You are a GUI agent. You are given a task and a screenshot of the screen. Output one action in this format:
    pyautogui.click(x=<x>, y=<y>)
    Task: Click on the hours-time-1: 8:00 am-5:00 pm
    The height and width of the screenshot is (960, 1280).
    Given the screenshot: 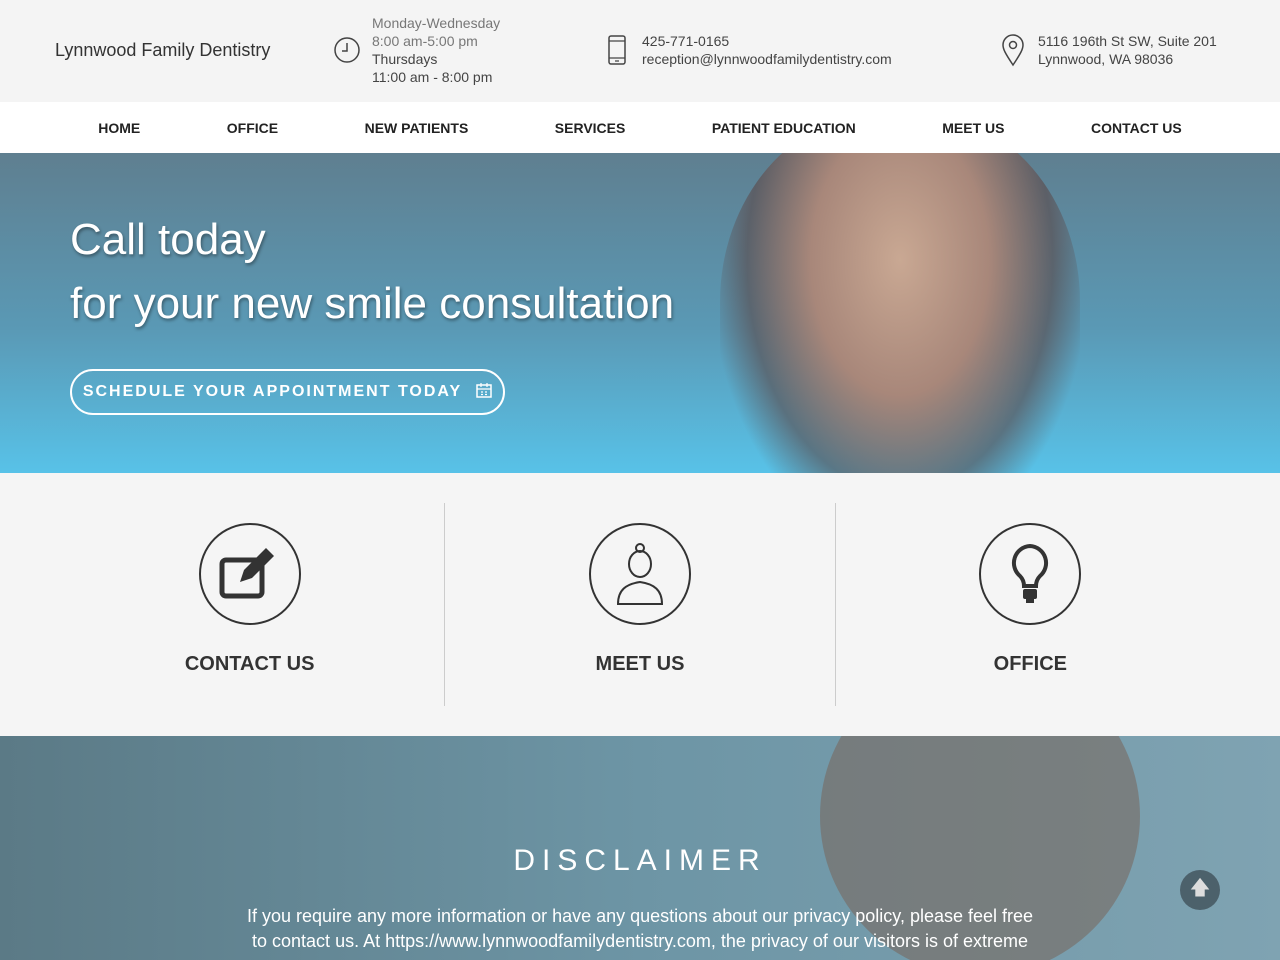 What is the action you would take?
    pyautogui.click(x=425, y=41)
    